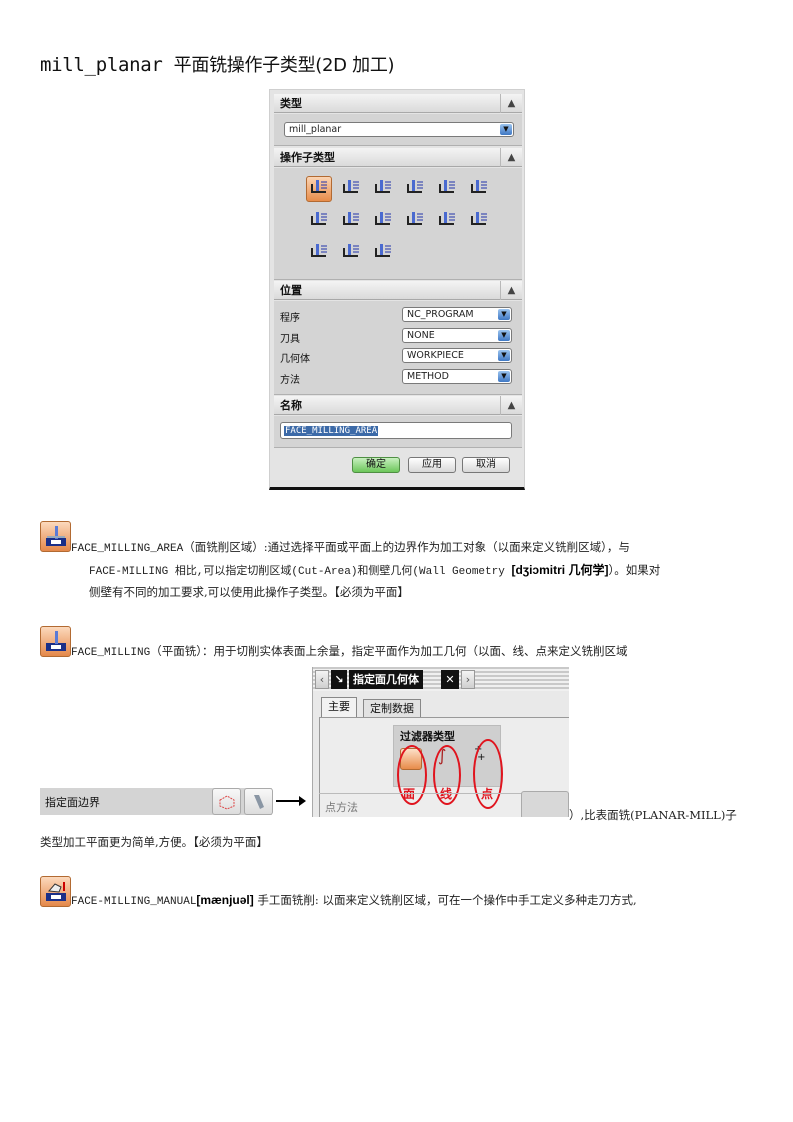 The image size is (793, 1122). I want to click on specify-face-boundary-label: 指定面边界, so click(72, 802).